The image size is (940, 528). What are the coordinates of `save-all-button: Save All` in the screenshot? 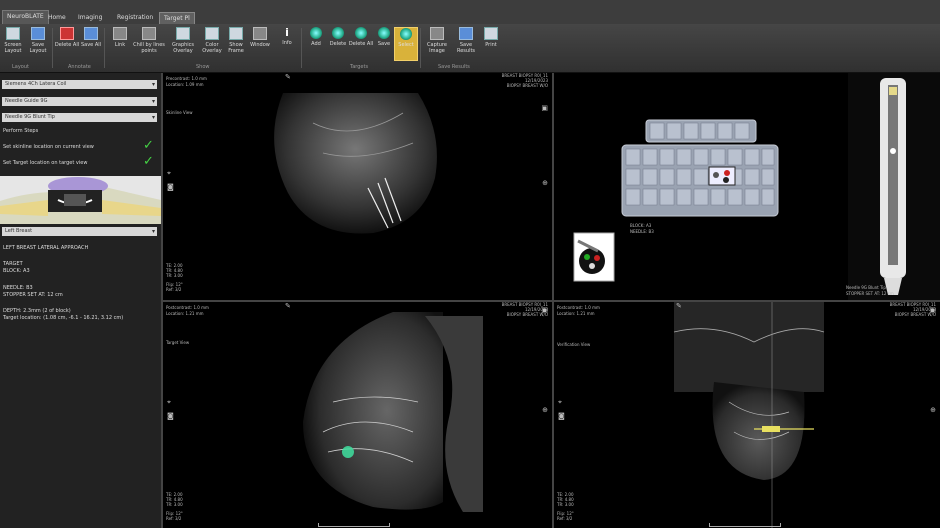 It's located at (91, 37).